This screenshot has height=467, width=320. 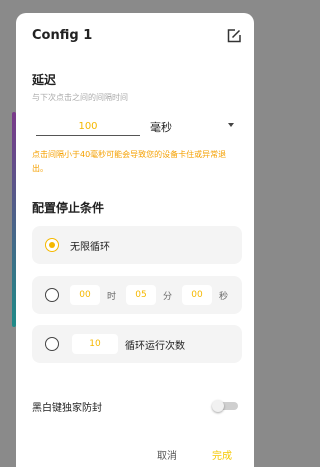 I want to click on minutes-input, so click(x=141, y=295).